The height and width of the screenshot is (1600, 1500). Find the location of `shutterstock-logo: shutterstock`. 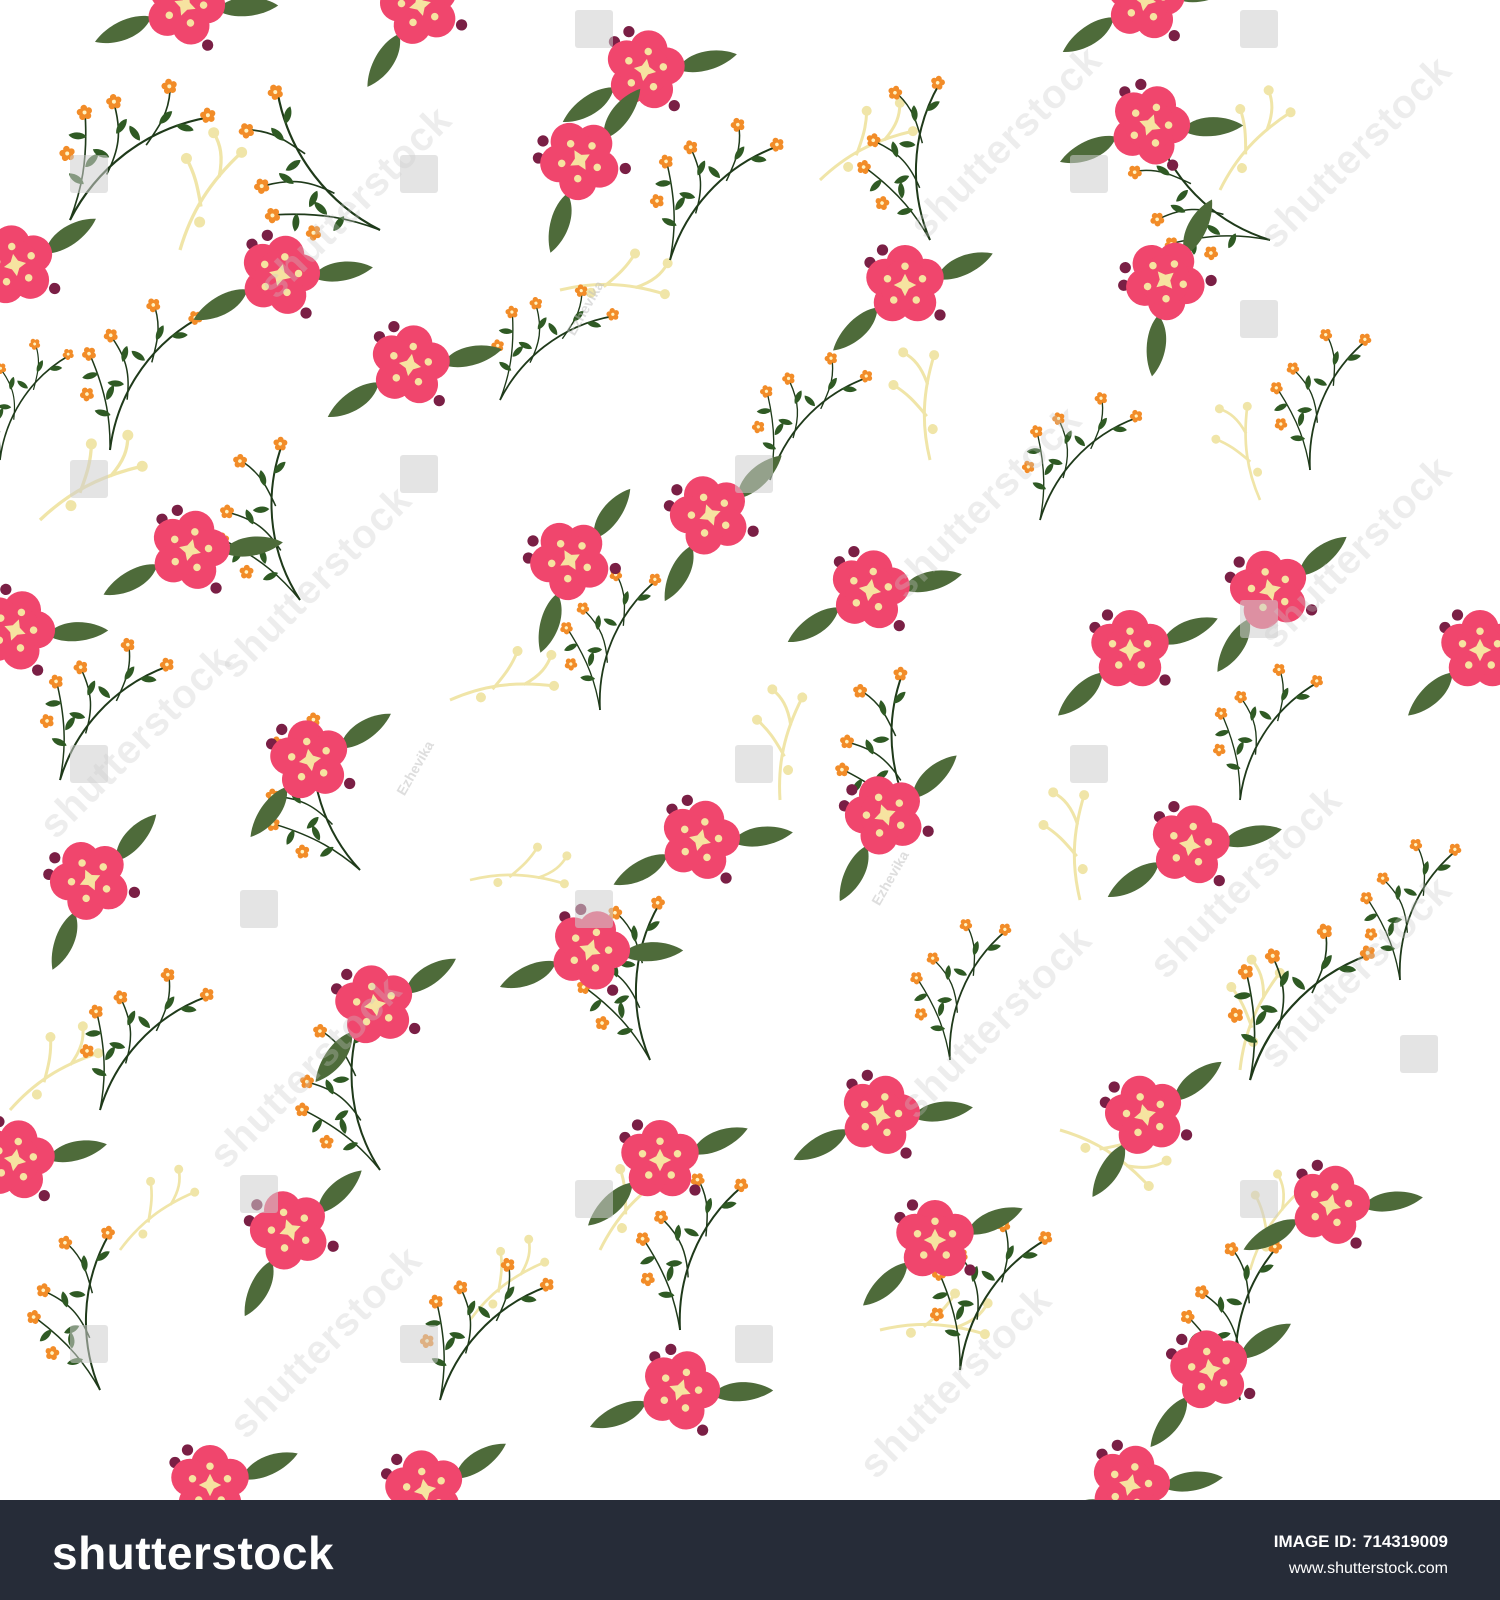

shutterstock-logo: shutterstock is located at coordinates (193, 1553).